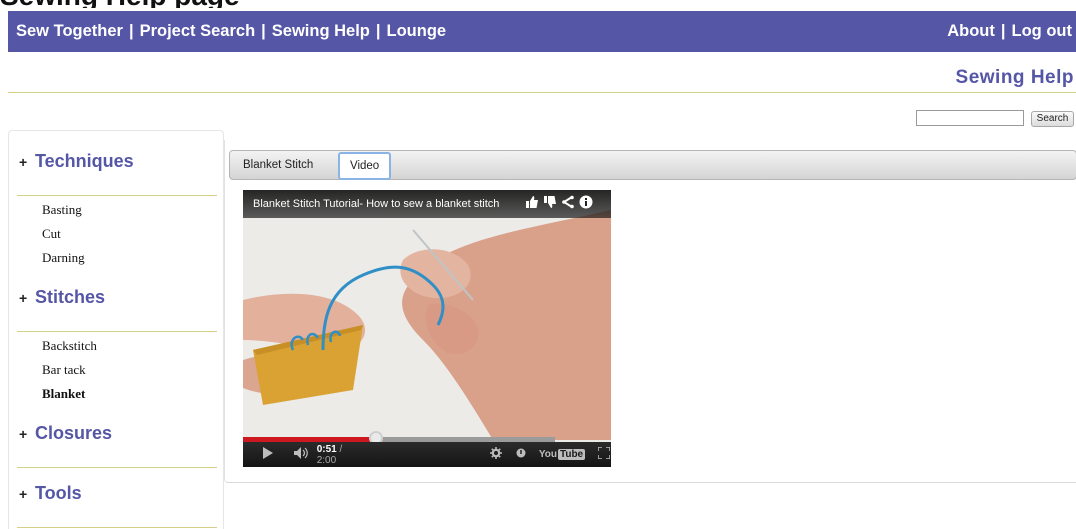 The width and height of the screenshot is (1076, 529). I want to click on category-items-stitches: Backstitch Bar tack Blanket, so click(69, 370).